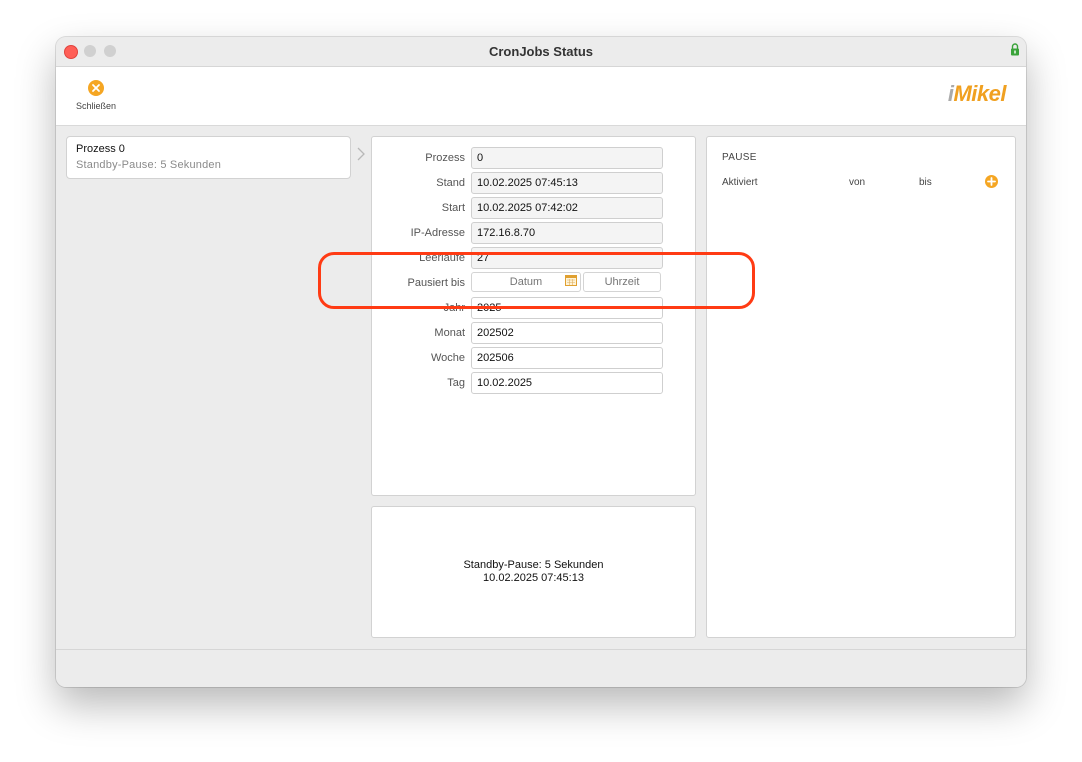 This screenshot has width=1082, height=762. What do you see at coordinates (90, 51) in the screenshot?
I see `window-minimize-button` at bounding box center [90, 51].